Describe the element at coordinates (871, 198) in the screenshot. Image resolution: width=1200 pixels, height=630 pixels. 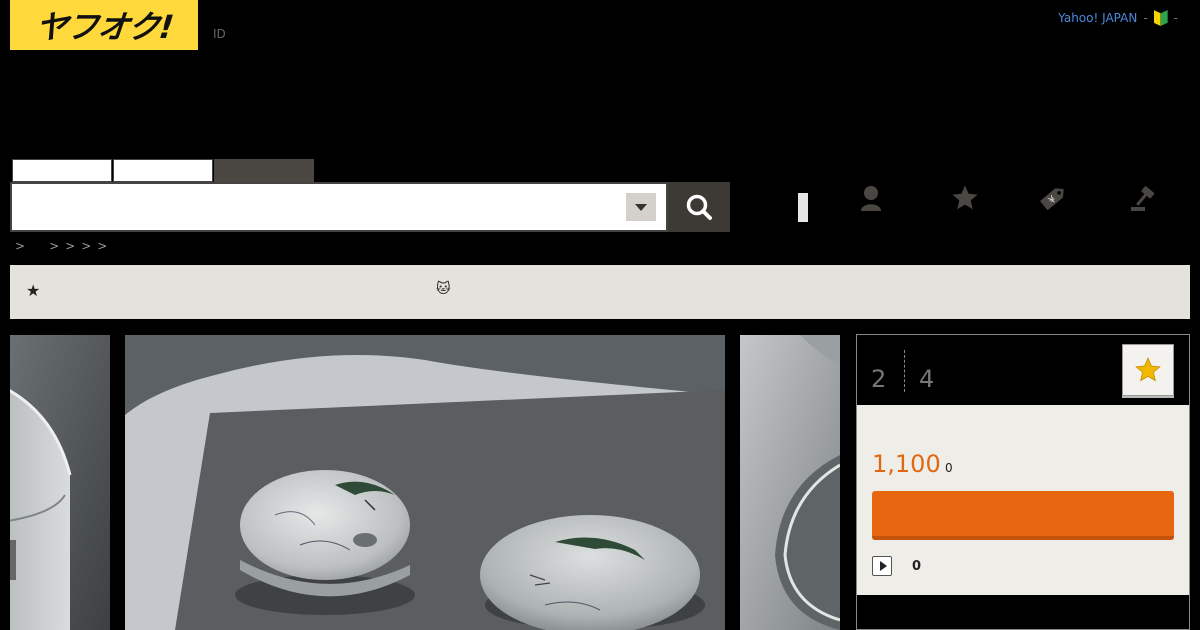
I see `user-icon` at that location.